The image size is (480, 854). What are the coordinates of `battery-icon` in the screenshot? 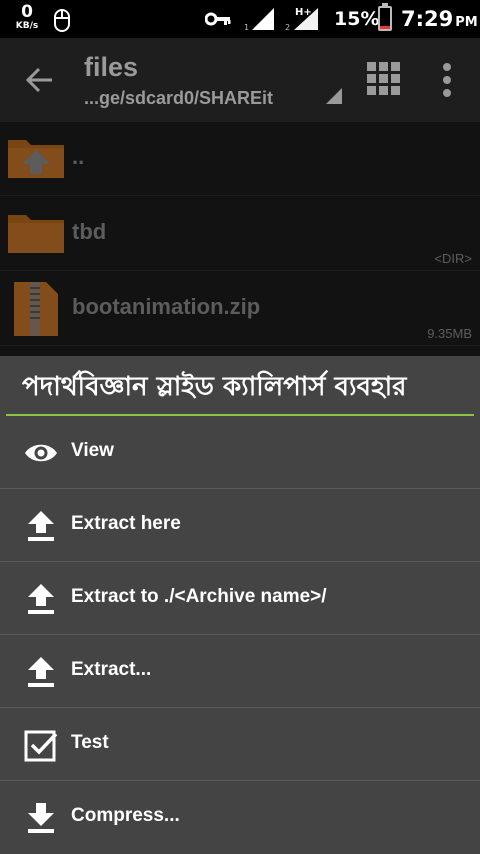 It's located at (385, 17).